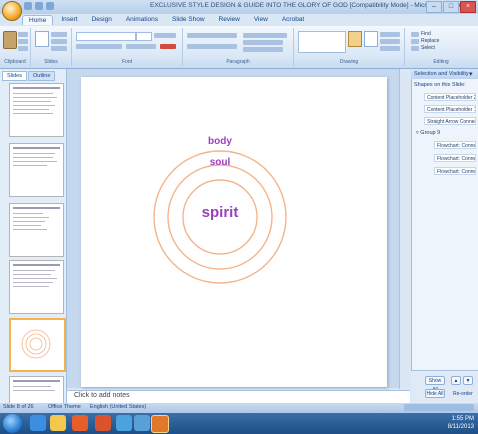 Image resolution: width=478 pixels, height=434 pixels. I want to click on font-group: Font, so click(127, 47).